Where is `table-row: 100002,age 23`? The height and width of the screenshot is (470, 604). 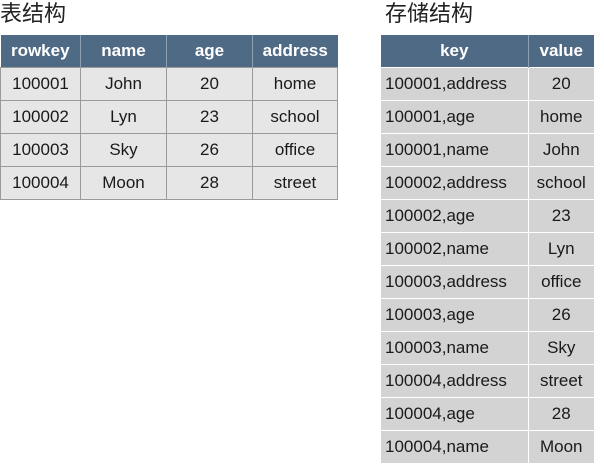
table-row: 100002,age 23 is located at coordinates (487, 216).